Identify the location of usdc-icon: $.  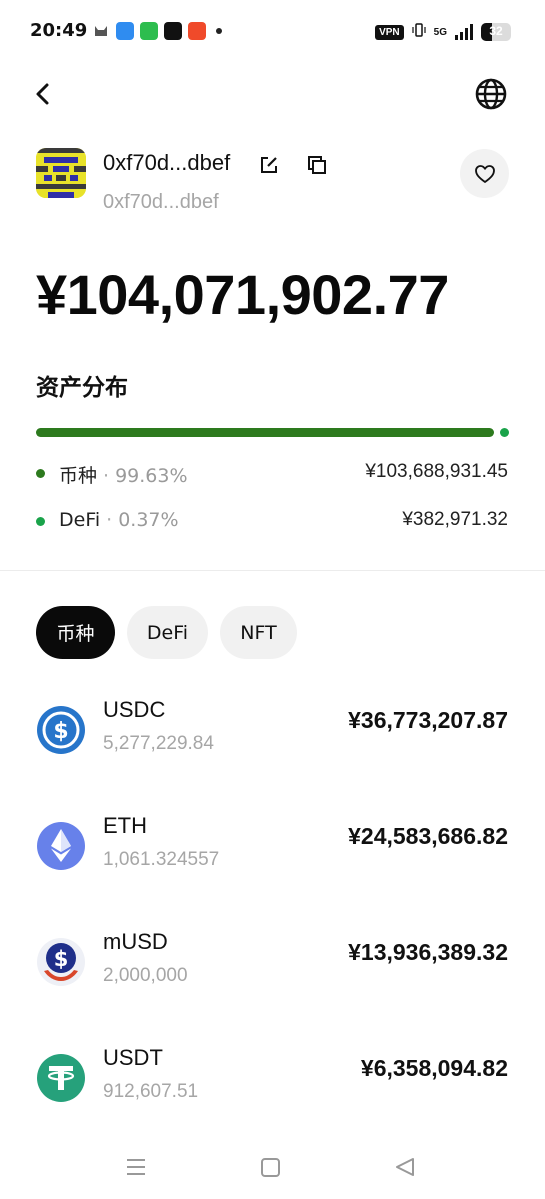
(61, 730).